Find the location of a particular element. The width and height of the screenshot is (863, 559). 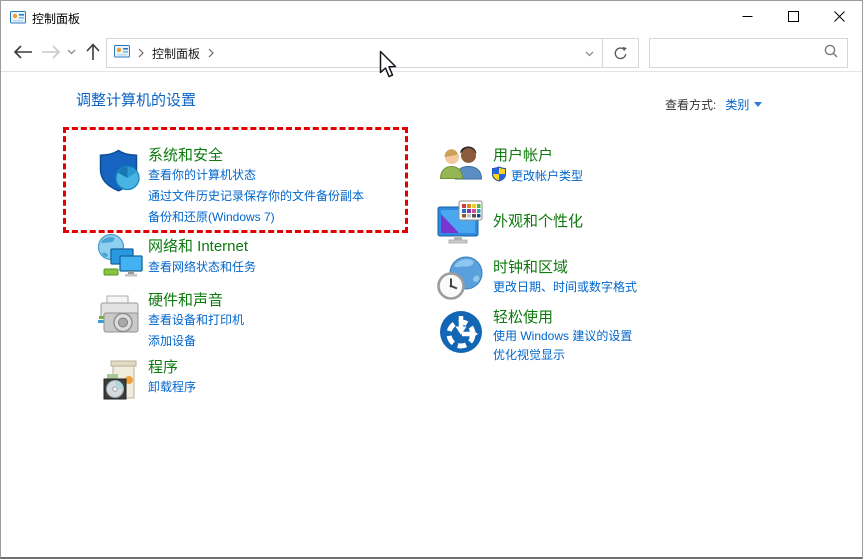

up-button is located at coordinates (93, 52).